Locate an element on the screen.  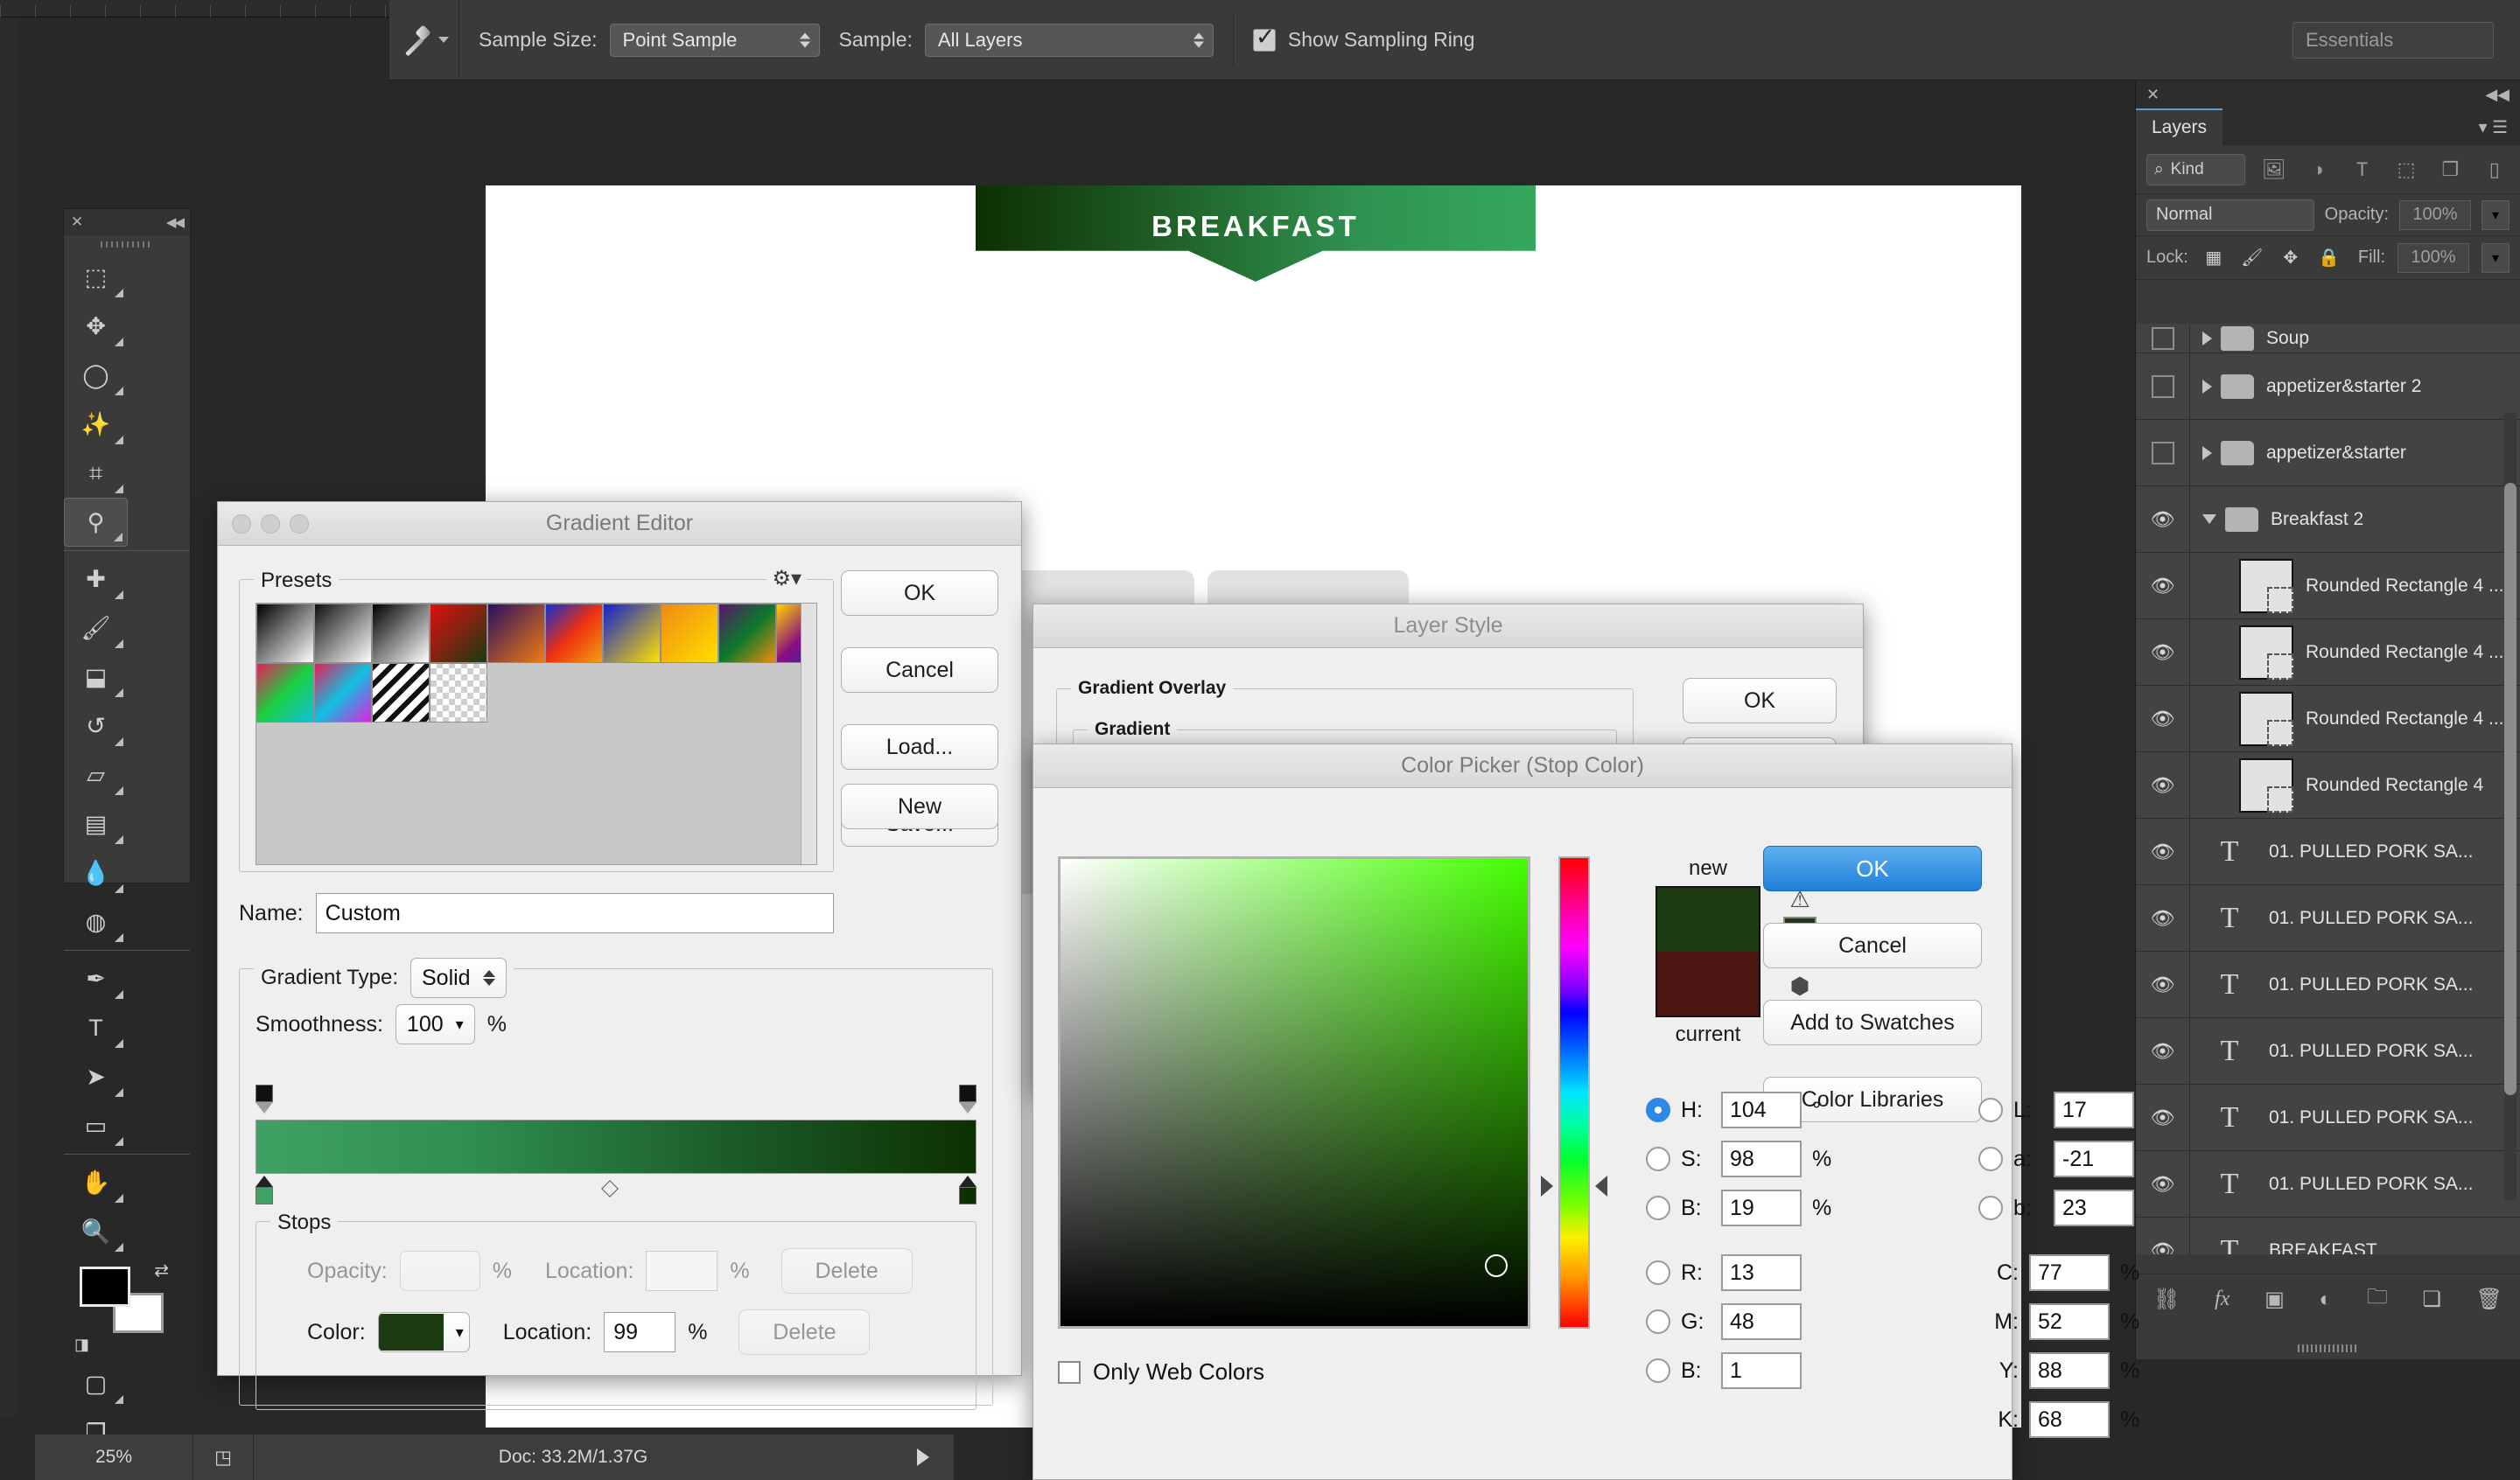
layer-row: appetizer&starter 2 is located at coordinates (2328, 387).